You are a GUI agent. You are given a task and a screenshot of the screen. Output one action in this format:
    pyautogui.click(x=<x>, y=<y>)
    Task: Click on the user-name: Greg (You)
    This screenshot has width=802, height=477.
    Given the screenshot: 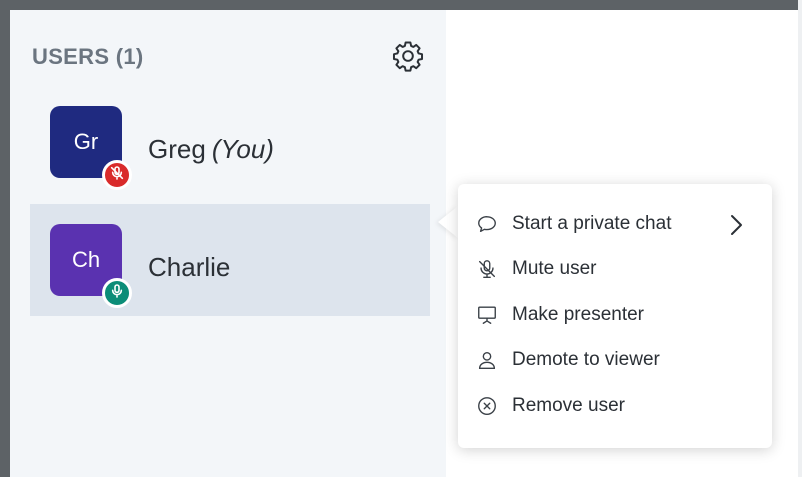 What is the action you would take?
    pyautogui.click(x=211, y=149)
    